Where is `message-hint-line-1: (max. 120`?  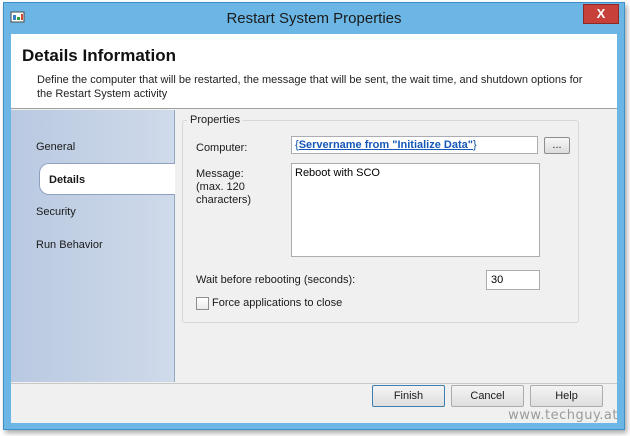 message-hint-line-1: (max. 120 is located at coordinates (220, 187).